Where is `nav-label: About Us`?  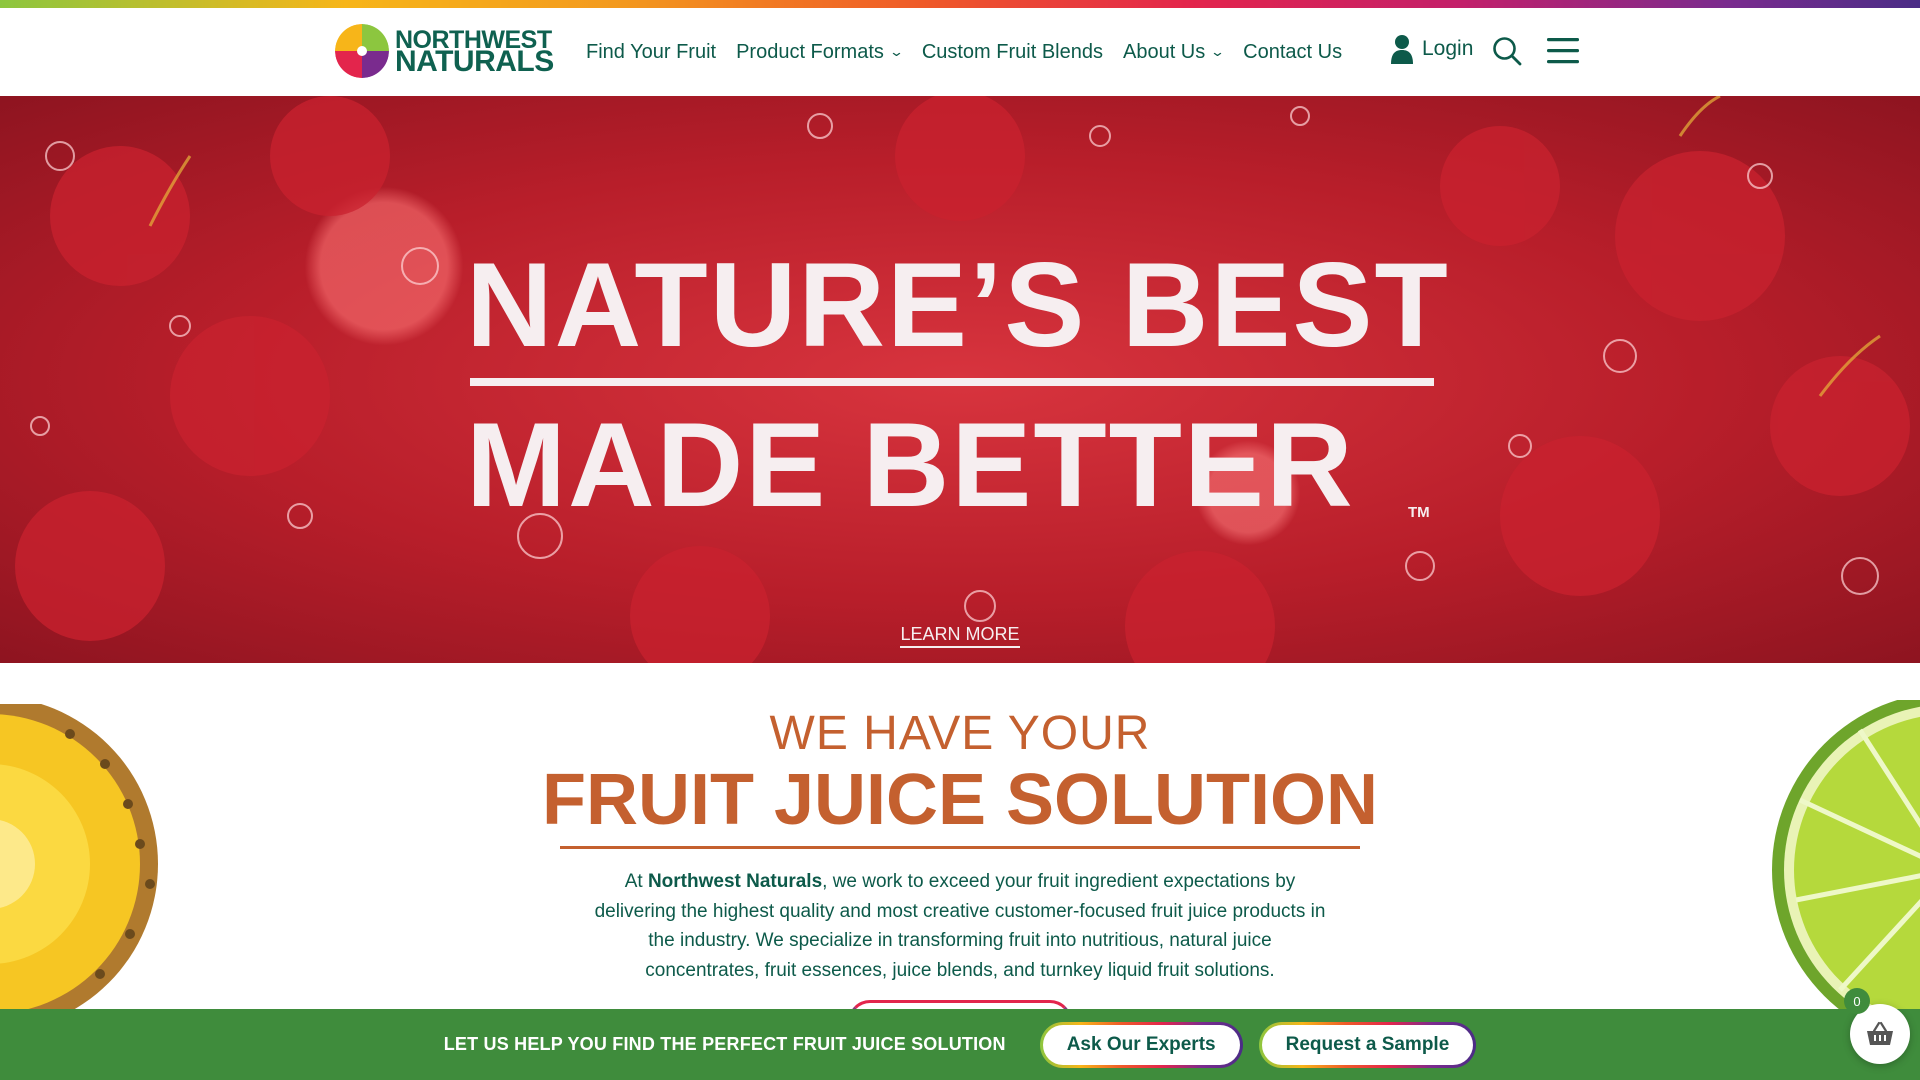 nav-label: About Us is located at coordinates (1164, 51).